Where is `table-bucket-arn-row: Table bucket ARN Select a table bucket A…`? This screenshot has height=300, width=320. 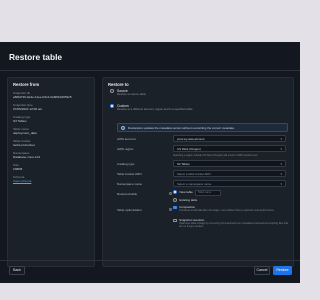
table-bucket-arn-row: Table bucket ARN Select a table bucket A… is located at coordinates (202, 173).